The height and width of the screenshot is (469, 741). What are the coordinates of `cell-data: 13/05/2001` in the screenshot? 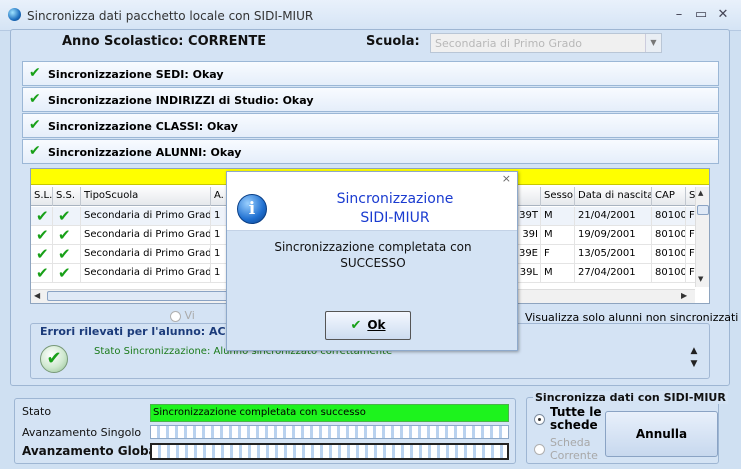 It's located at (613, 254).